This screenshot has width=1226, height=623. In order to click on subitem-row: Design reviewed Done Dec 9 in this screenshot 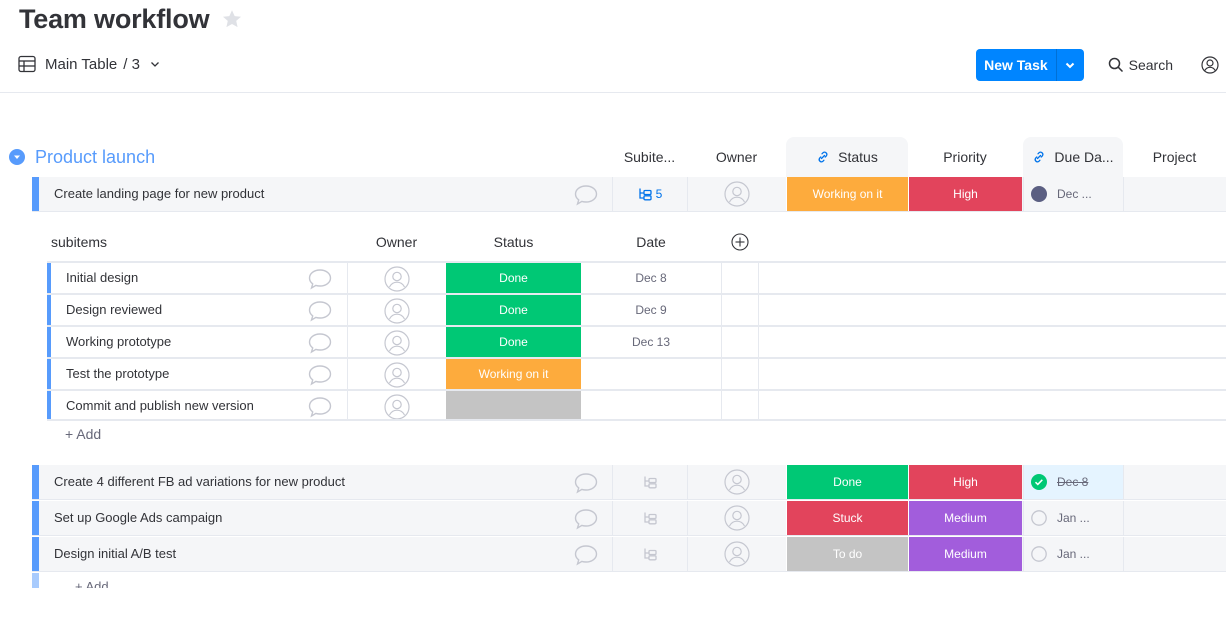, I will do `click(636, 309)`.